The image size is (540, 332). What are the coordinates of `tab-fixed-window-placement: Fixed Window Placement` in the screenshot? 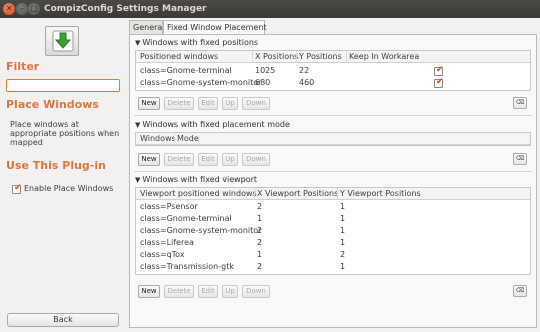 It's located at (215, 27).